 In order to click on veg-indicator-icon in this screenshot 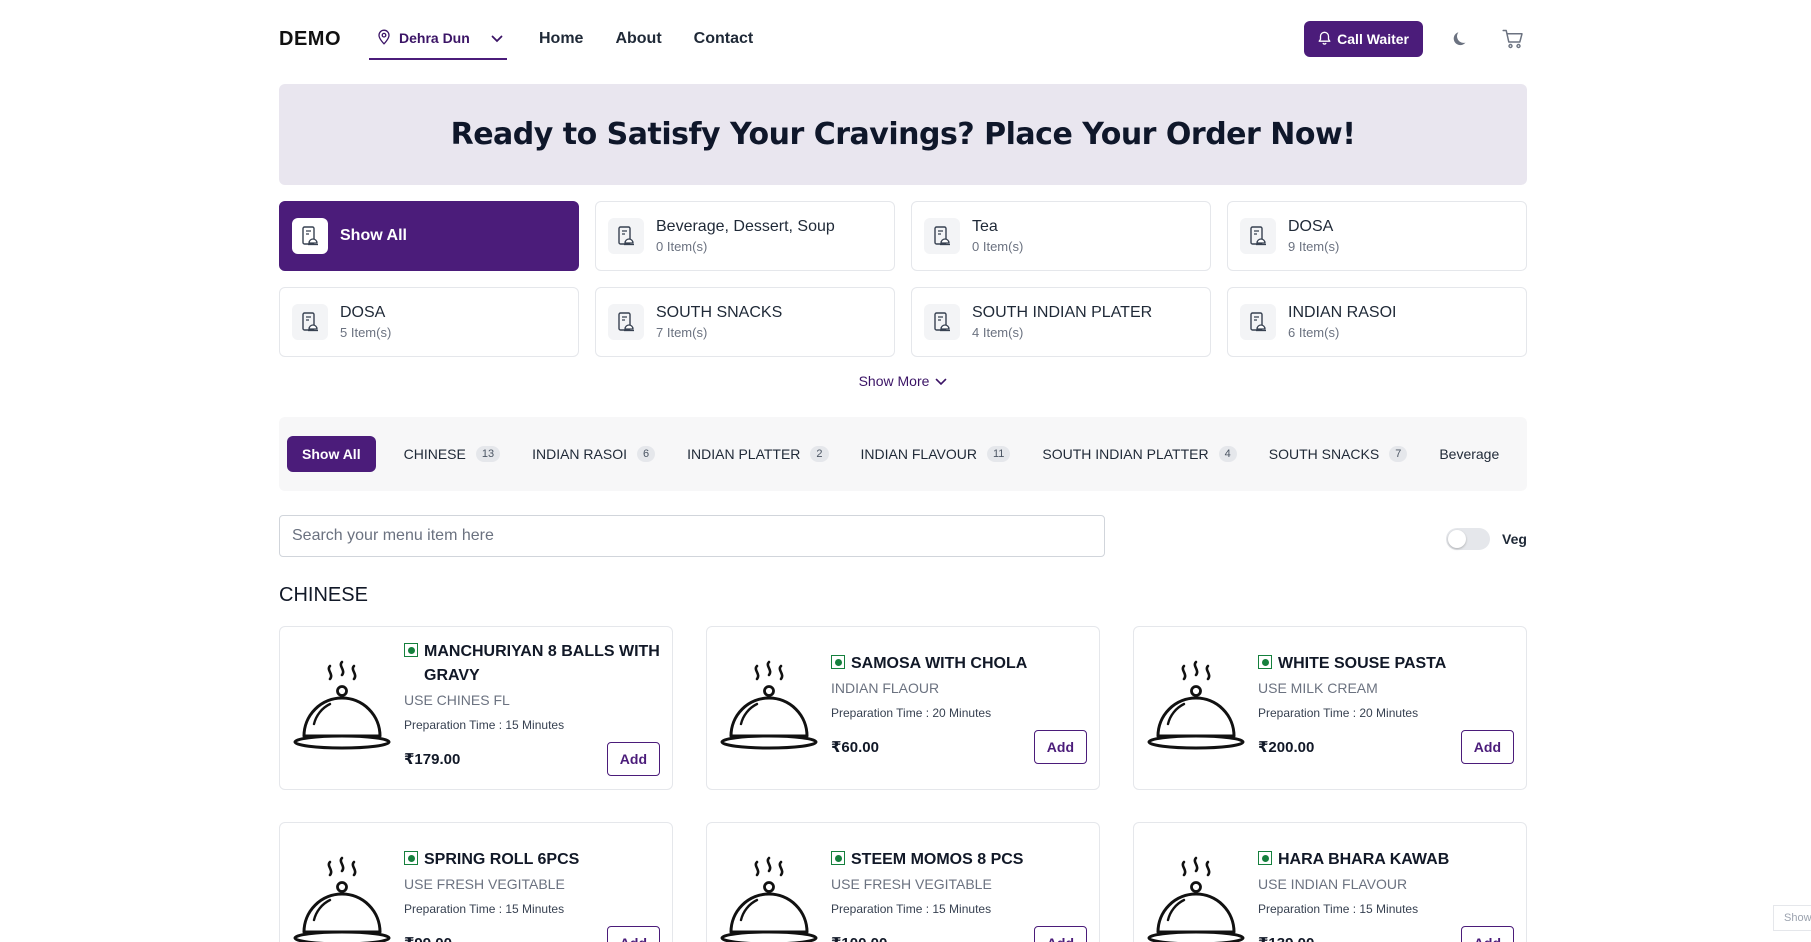, I will do `click(1265, 858)`.